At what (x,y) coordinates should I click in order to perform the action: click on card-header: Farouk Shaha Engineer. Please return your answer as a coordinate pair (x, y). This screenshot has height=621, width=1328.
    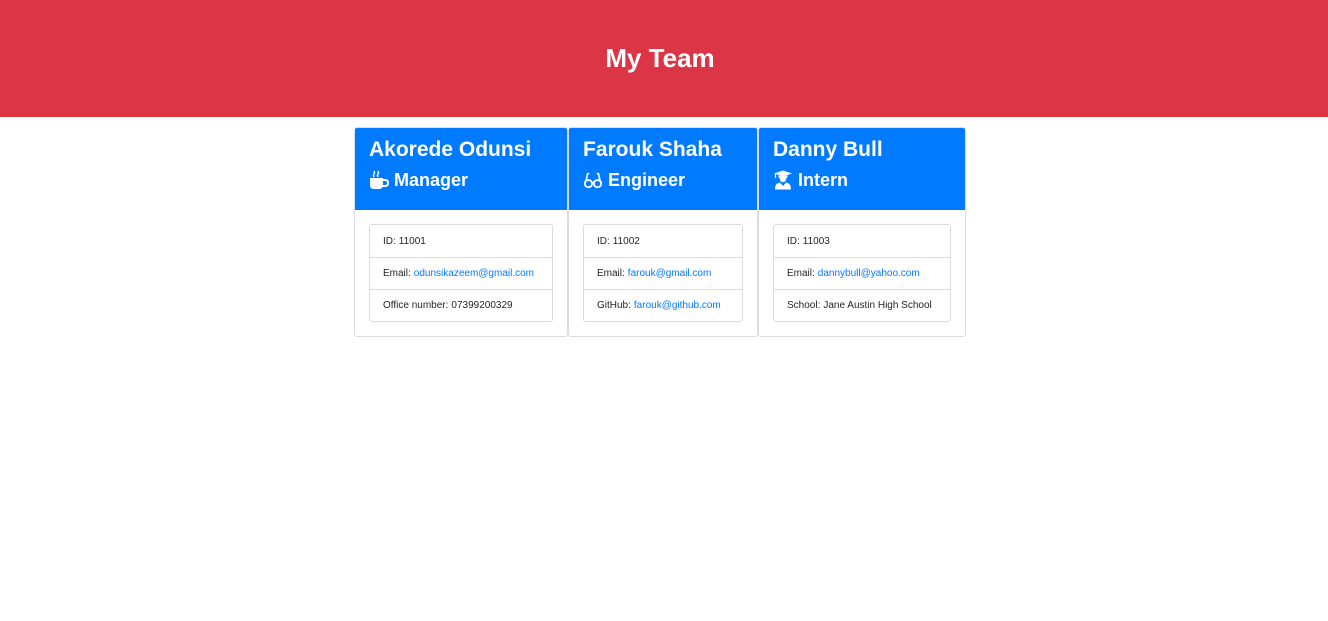
    Looking at the image, I should click on (663, 169).